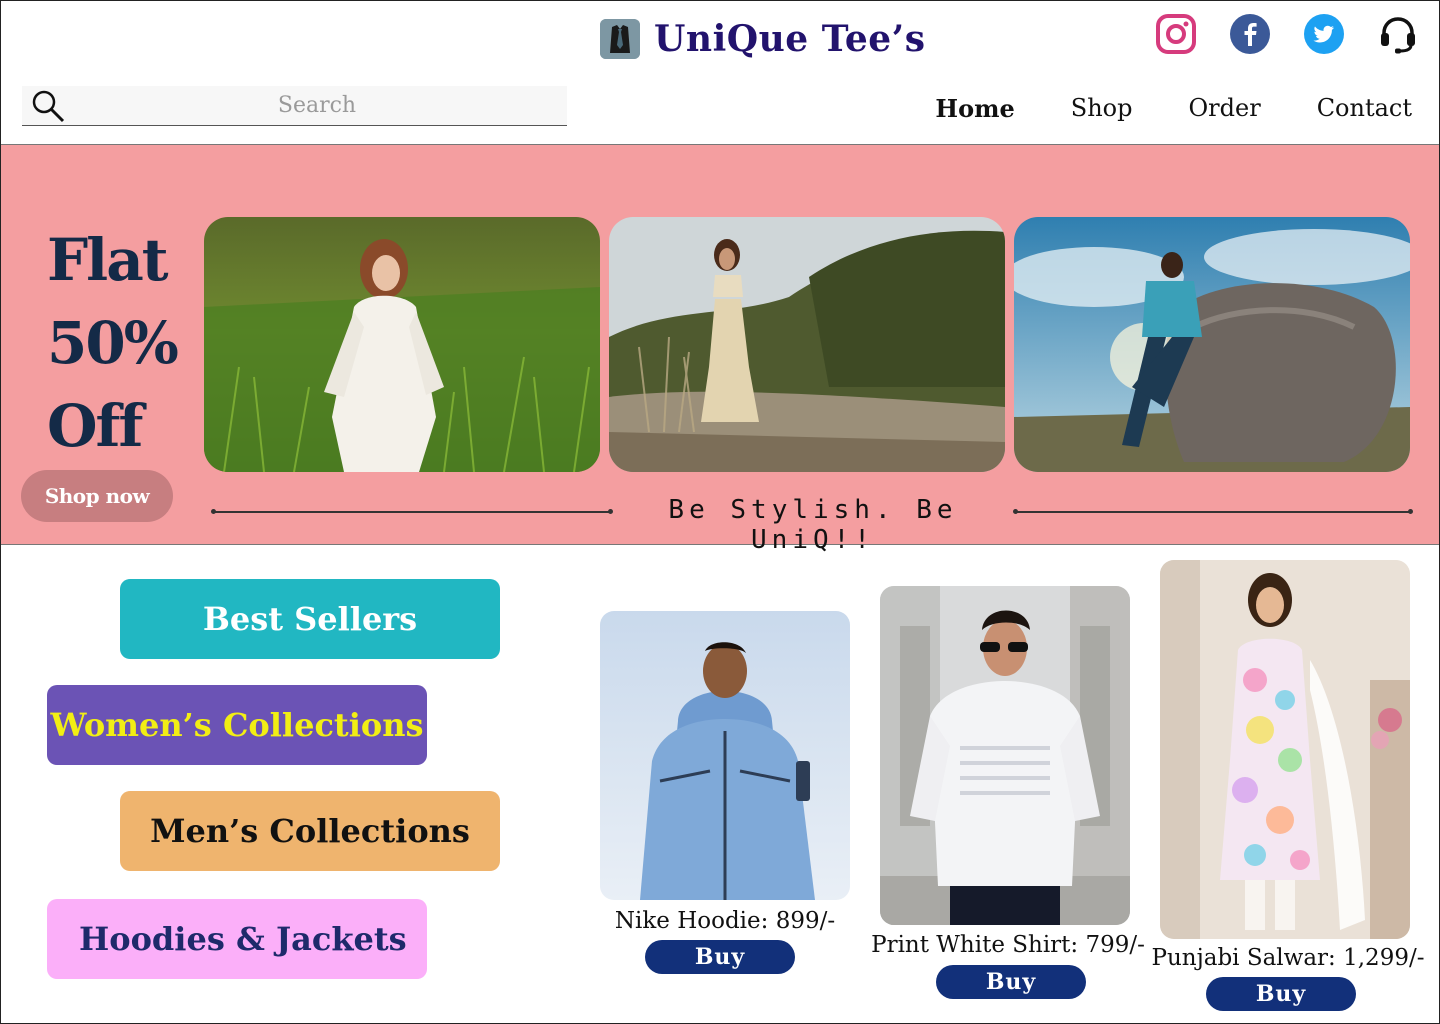 The height and width of the screenshot is (1024, 1440). What do you see at coordinates (237, 725) in the screenshot?
I see `category-womens-collections: Women’s Collections` at bounding box center [237, 725].